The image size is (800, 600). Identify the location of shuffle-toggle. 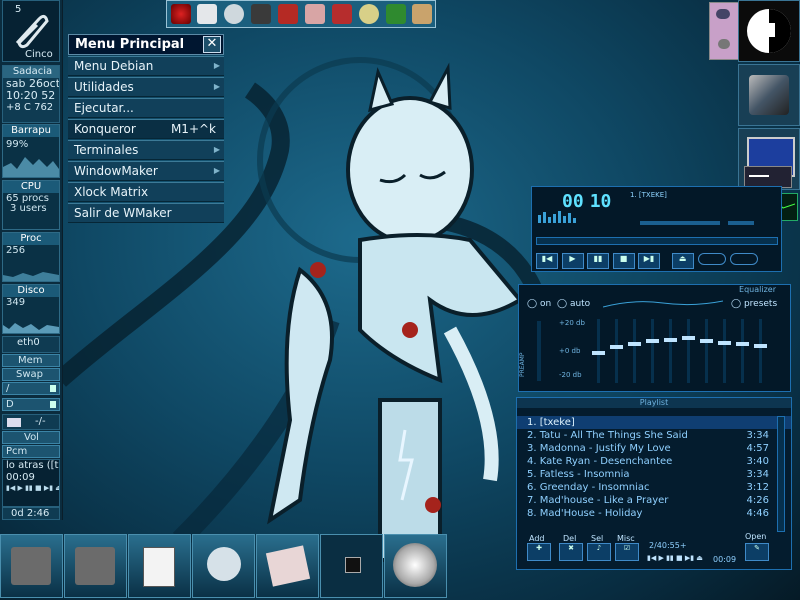
(712, 259).